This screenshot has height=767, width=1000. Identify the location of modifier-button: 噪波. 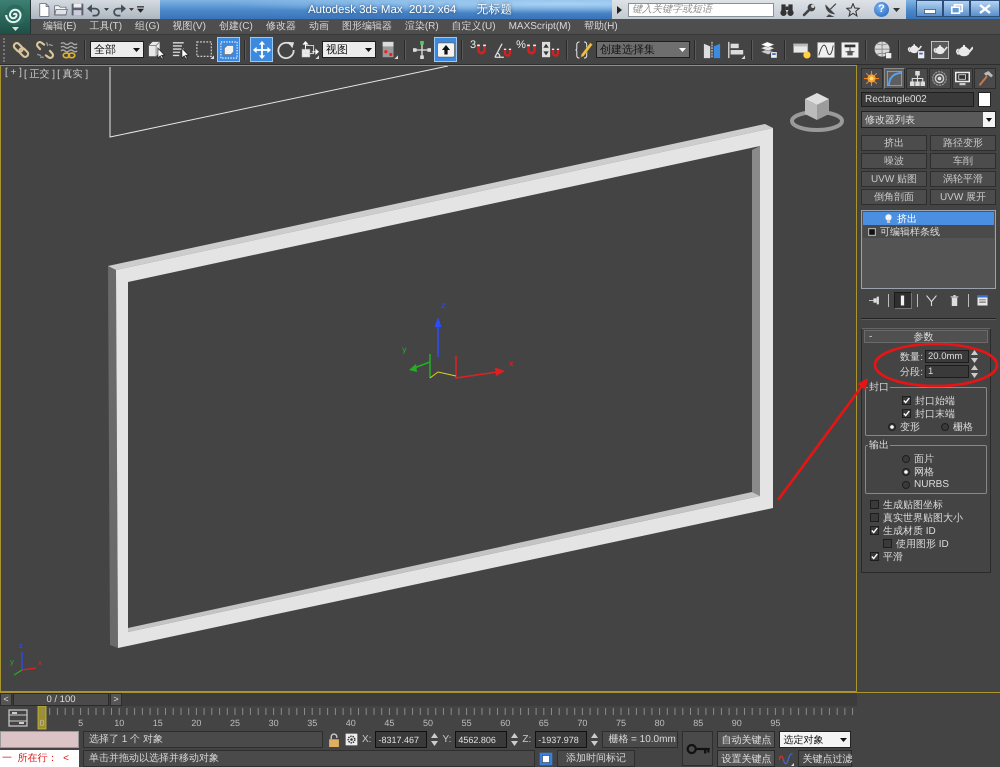
(894, 161).